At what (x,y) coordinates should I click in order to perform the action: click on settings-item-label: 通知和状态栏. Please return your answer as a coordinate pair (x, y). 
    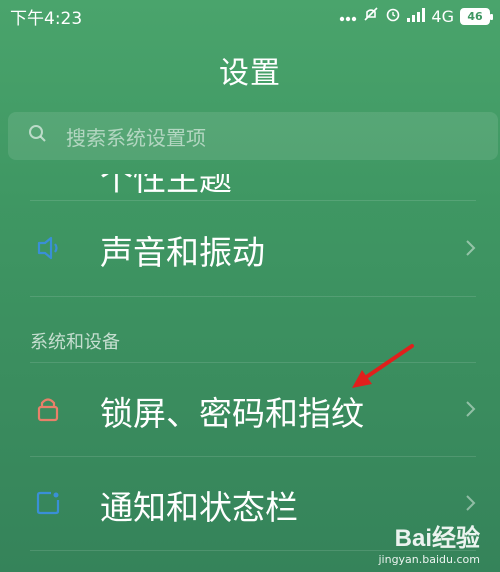
    Looking at the image, I should click on (199, 507).